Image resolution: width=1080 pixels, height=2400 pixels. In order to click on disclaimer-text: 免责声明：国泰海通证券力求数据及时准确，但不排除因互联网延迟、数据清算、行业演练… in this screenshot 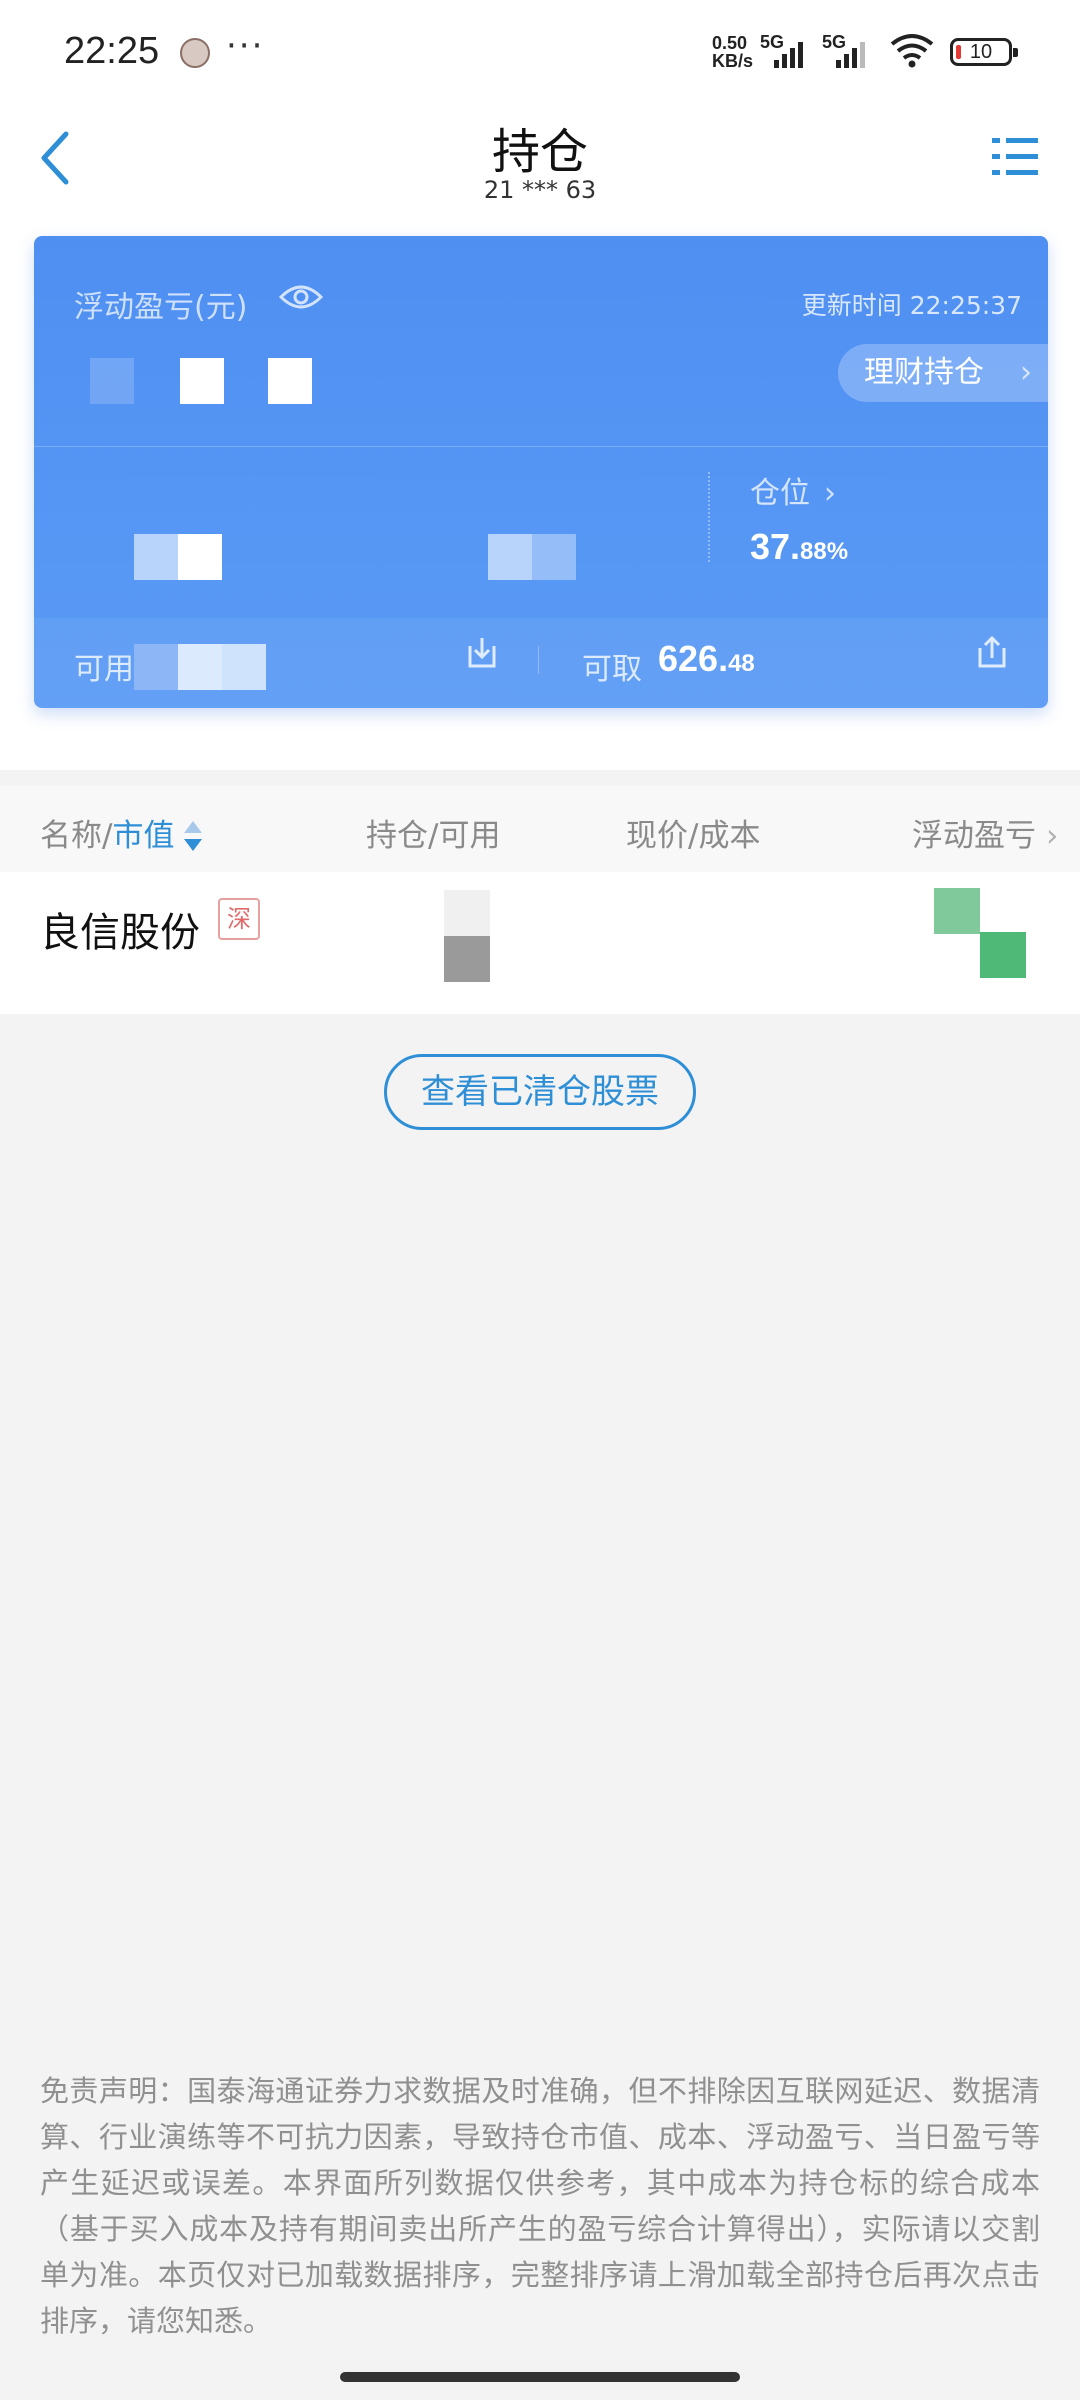, I will do `click(540, 2206)`.